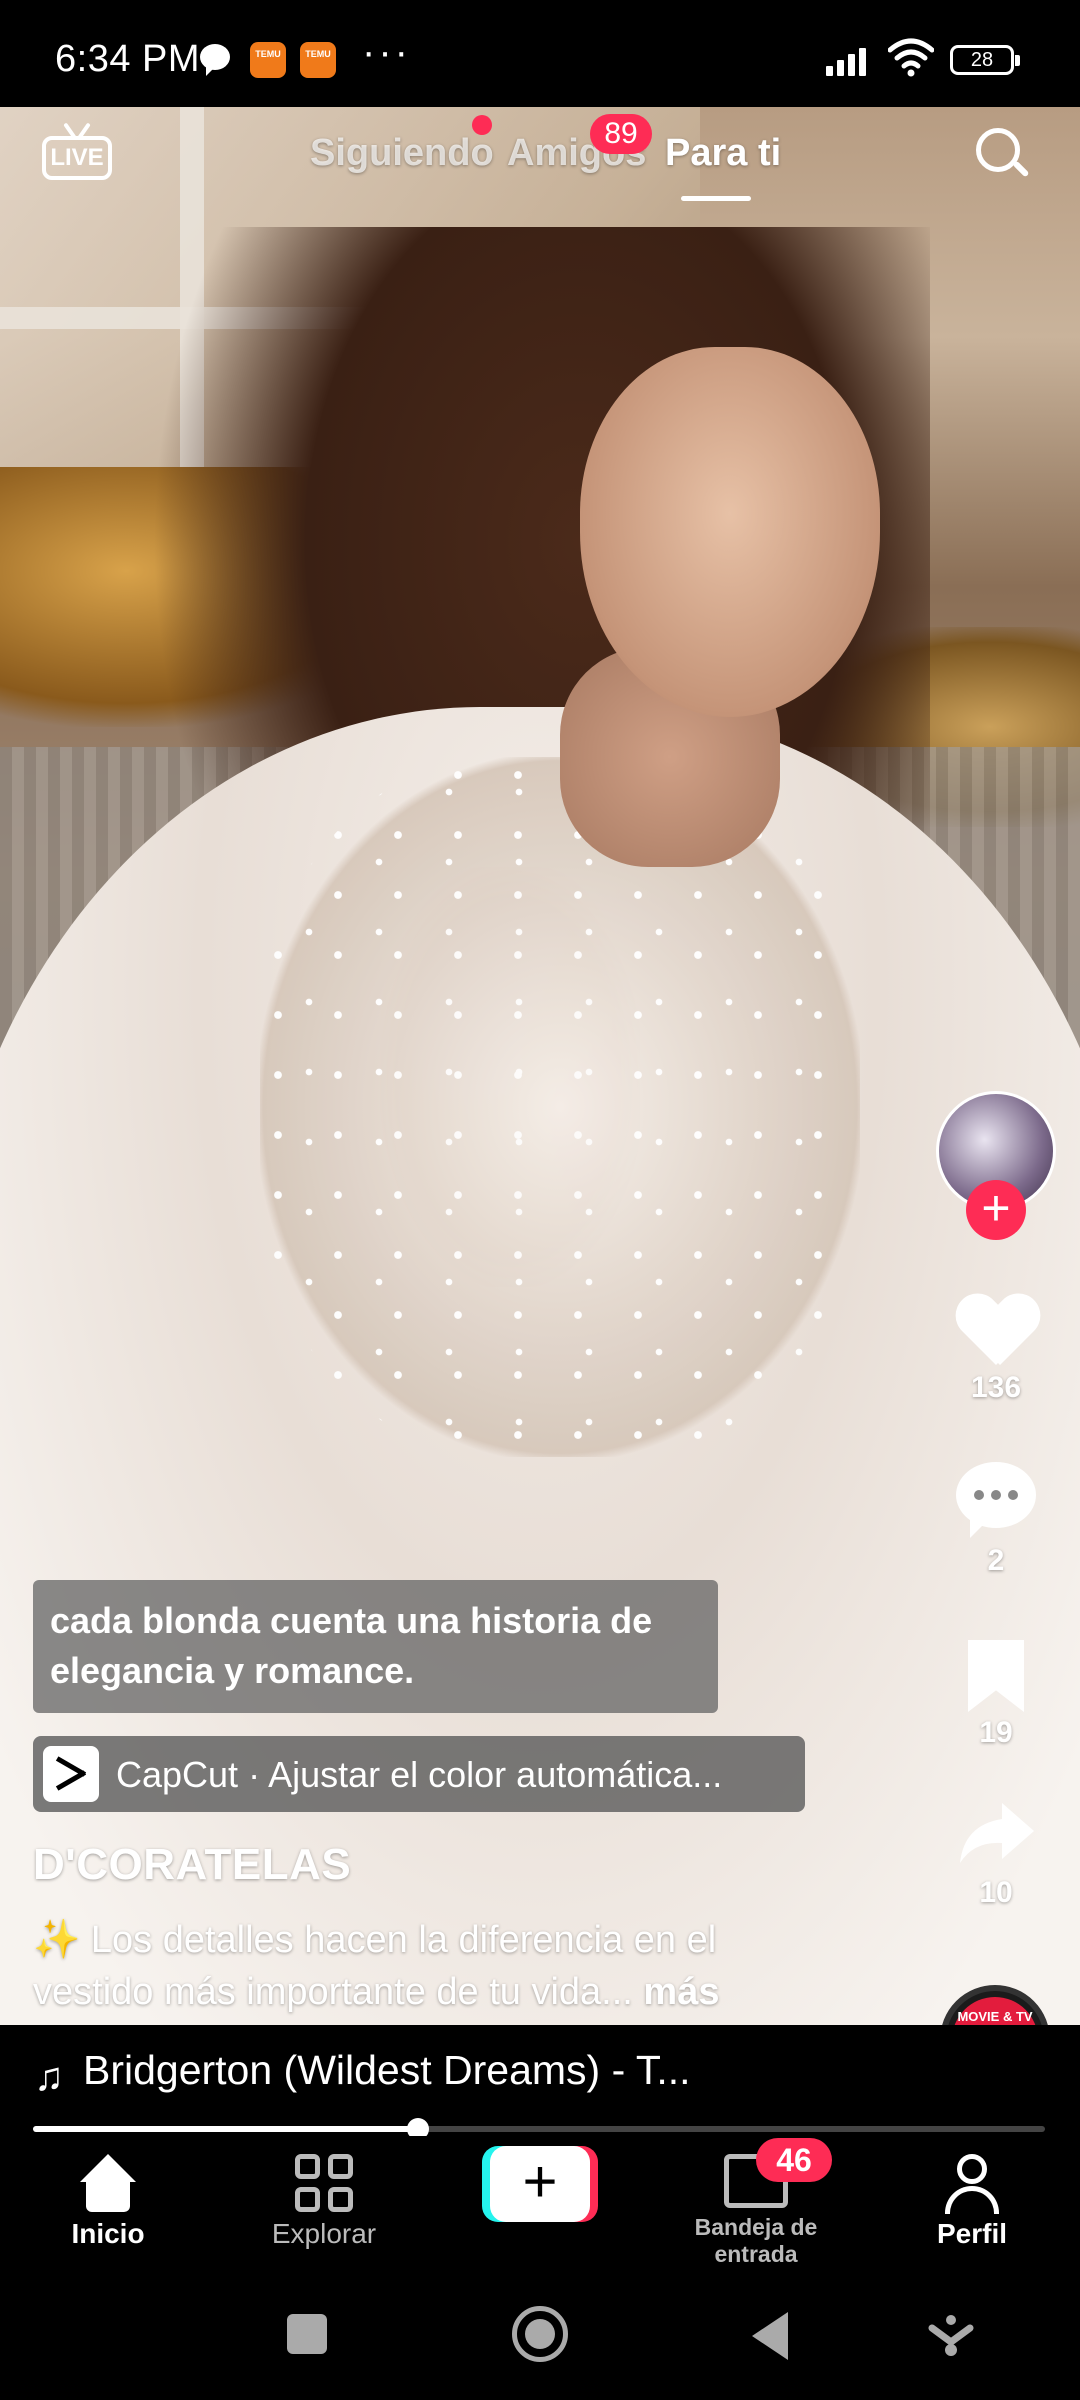 Image resolution: width=1080 pixels, height=2400 pixels. Describe the element at coordinates (71, 1774) in the screenshot. I see `capcut-icon` at that location.